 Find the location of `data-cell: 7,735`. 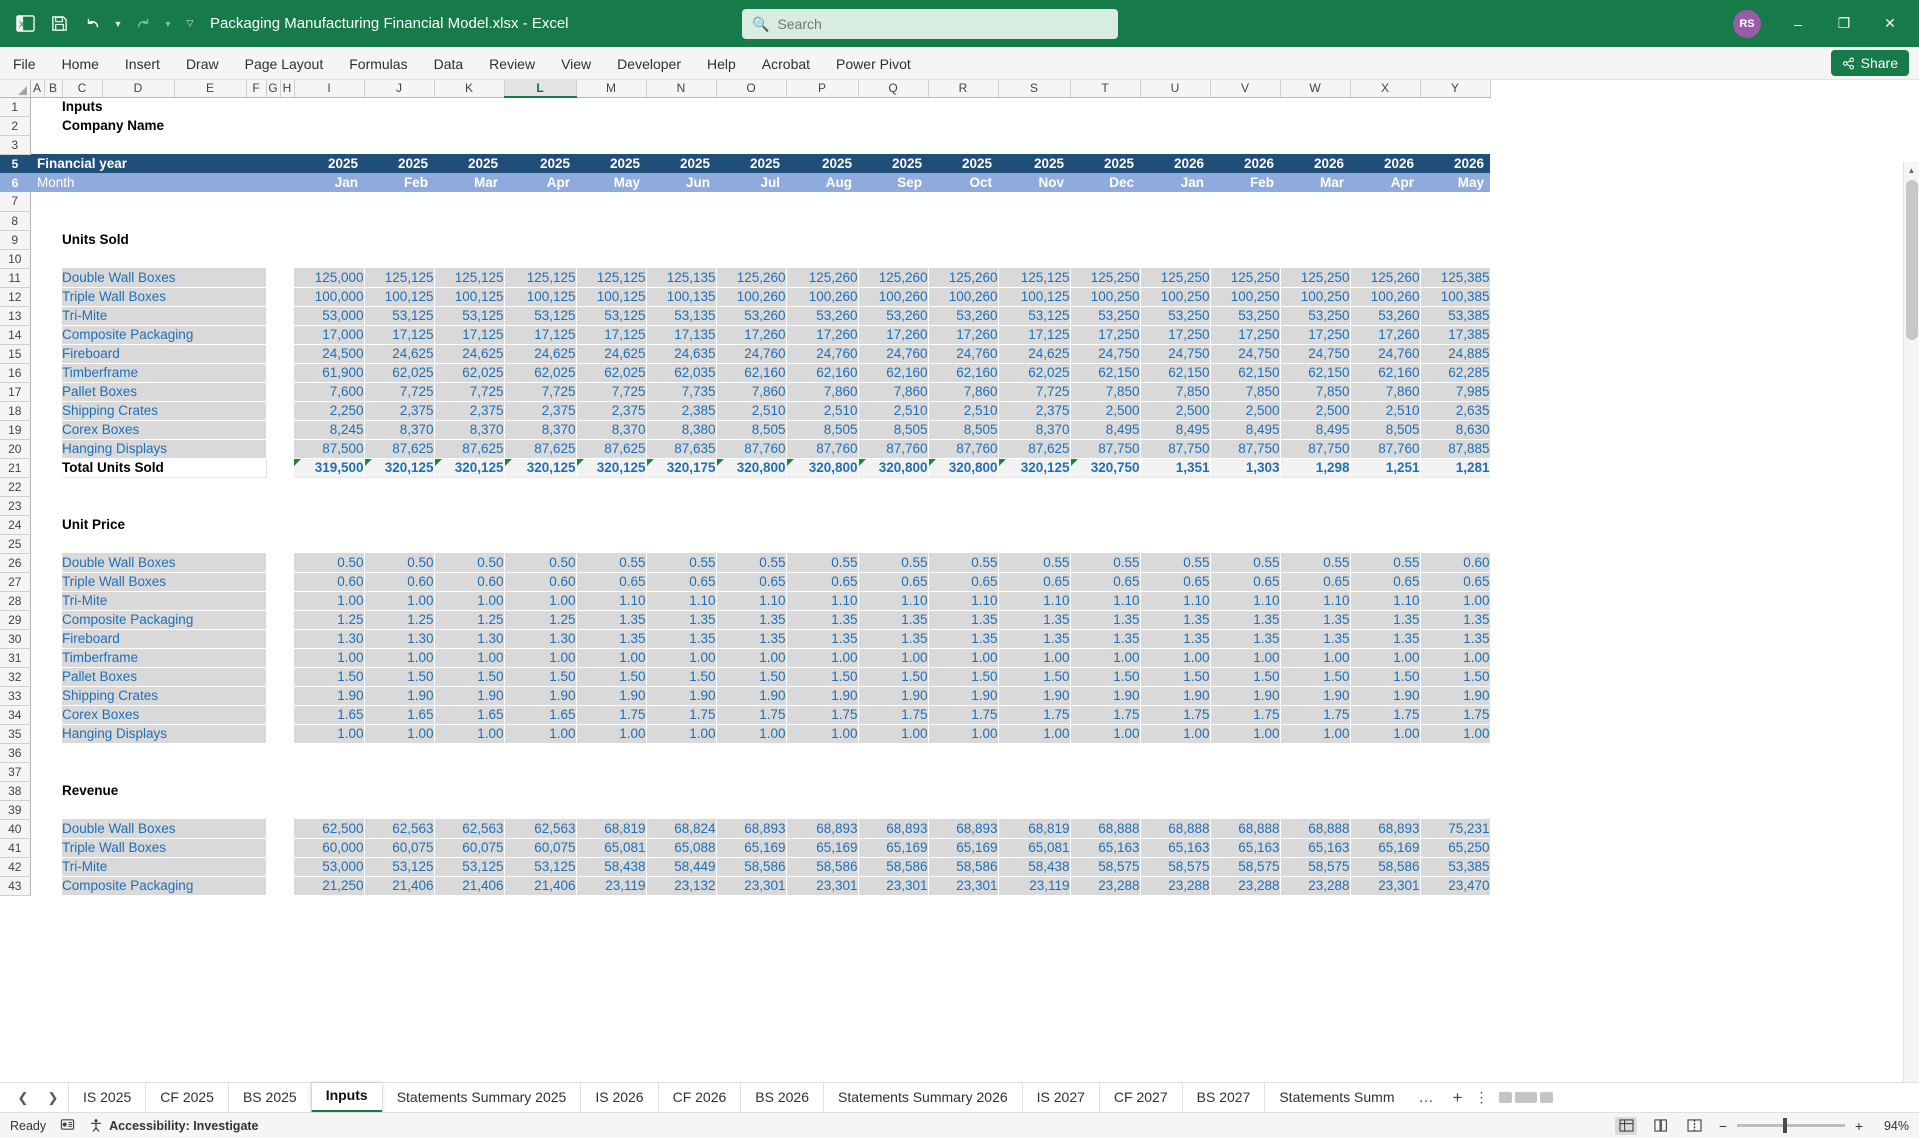

data-cell: 7,735 is located at coordinates (681, 392).